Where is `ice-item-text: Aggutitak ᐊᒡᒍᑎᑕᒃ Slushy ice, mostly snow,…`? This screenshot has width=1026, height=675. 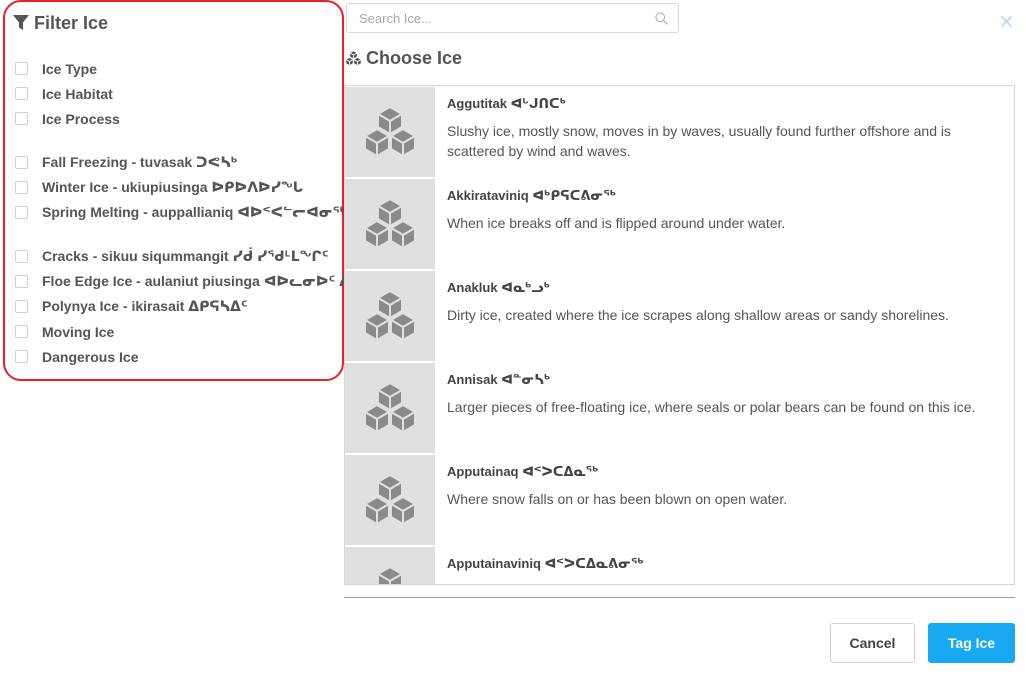 ice-item-text: Aggutitak ᐊᒡᒍᑎᑕᒃ Slushy ice, mostly snow,… is located at coordinates (721, 132).